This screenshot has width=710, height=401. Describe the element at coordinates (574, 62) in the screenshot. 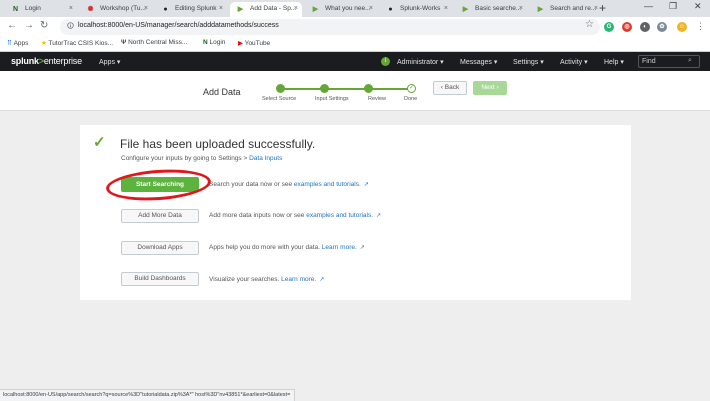

I see `activity-menu: Activity ▾` at that location.